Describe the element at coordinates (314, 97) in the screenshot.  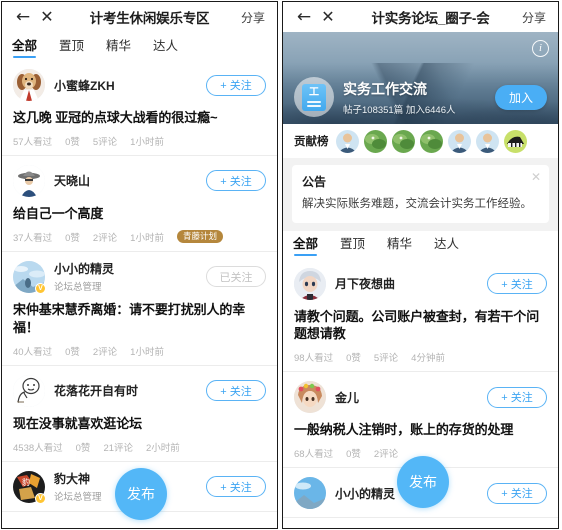
I see `club-avatar: 工` at that location.